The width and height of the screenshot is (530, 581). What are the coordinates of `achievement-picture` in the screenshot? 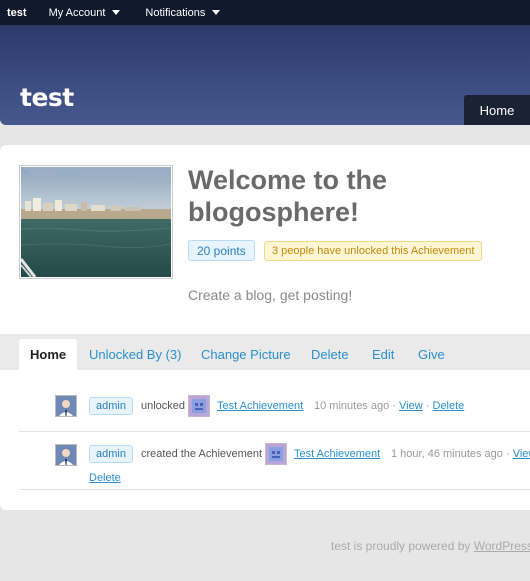 It's located at (96, 222).